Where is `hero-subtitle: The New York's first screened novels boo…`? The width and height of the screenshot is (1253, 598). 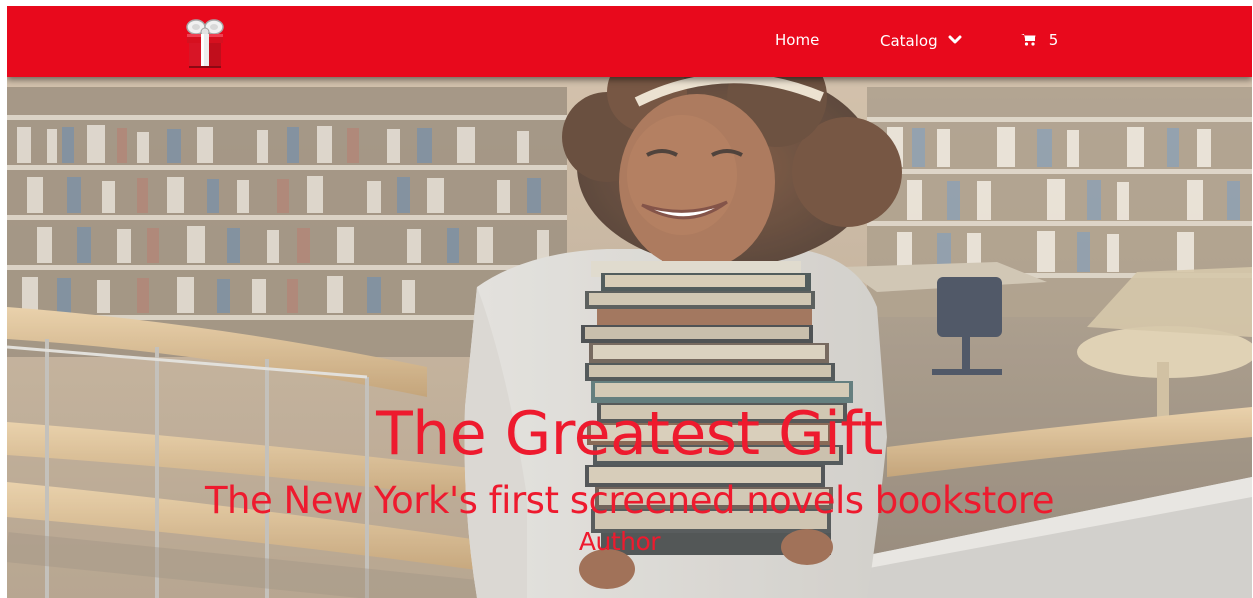 hero-subtitle: The New York's first screened novels boo… is located at coordinates (629, 500).